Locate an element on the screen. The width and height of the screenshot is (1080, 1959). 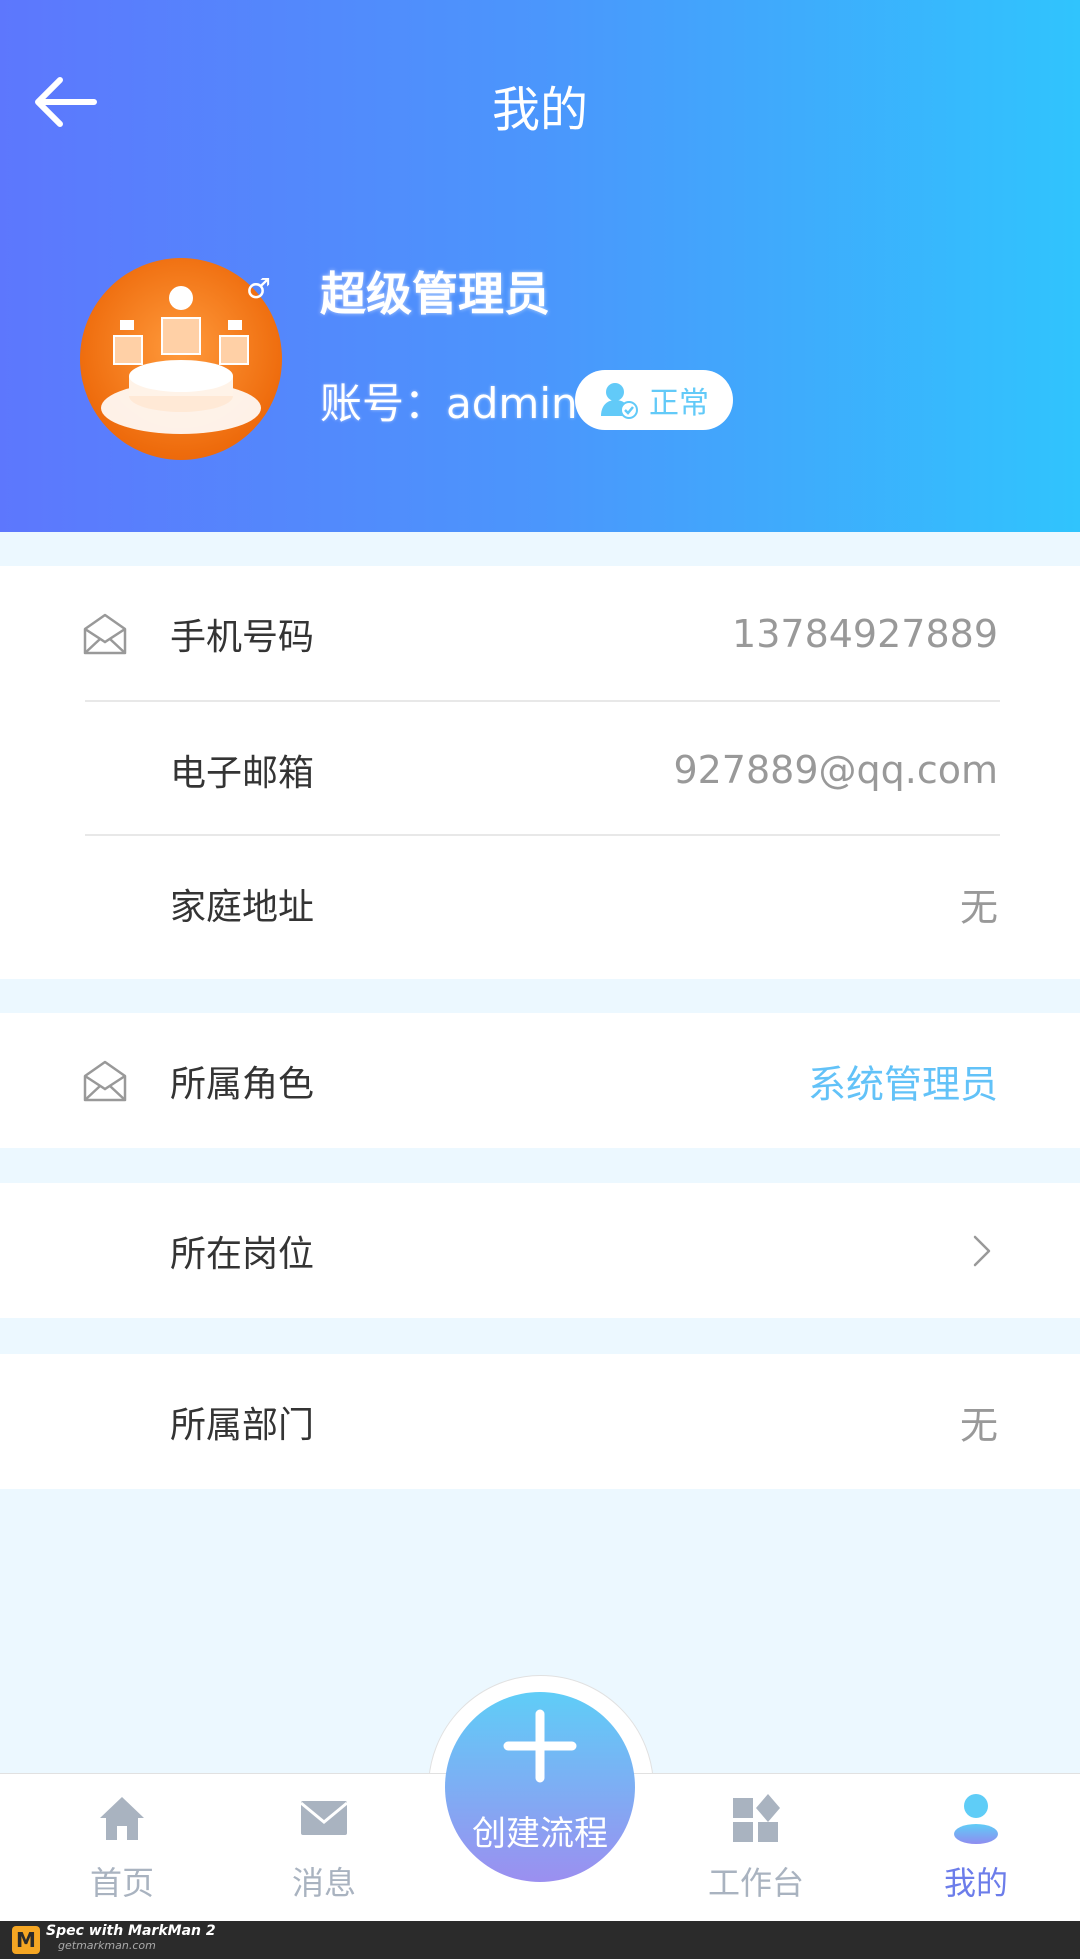
department-value: 无 is located at coordinates (978, 1425).